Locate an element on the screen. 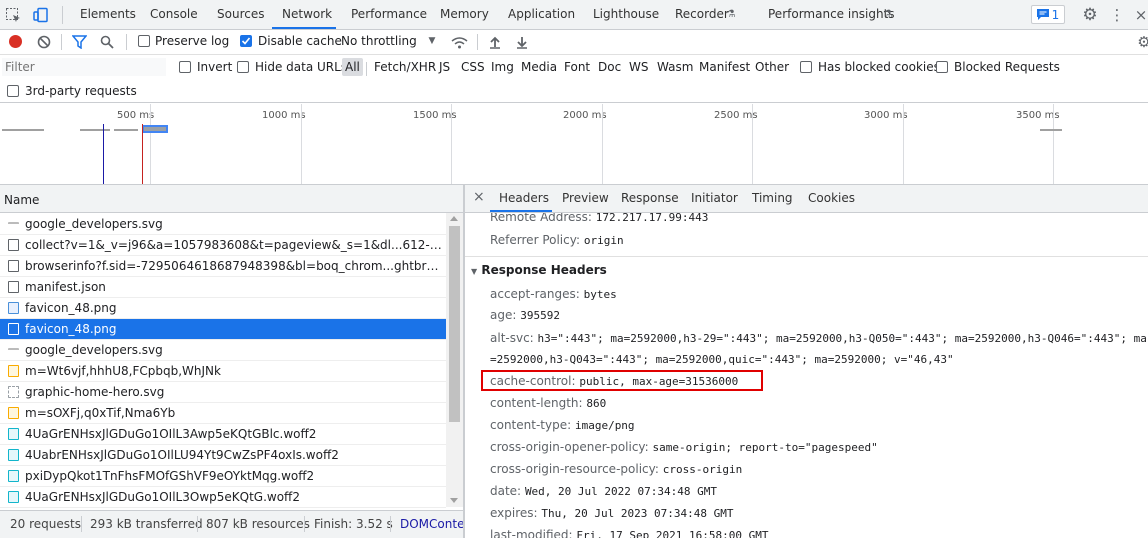 This screenshot has height=538, width=1148. header-line: Referrer Policy: origin is located at coordinates (557, 240).